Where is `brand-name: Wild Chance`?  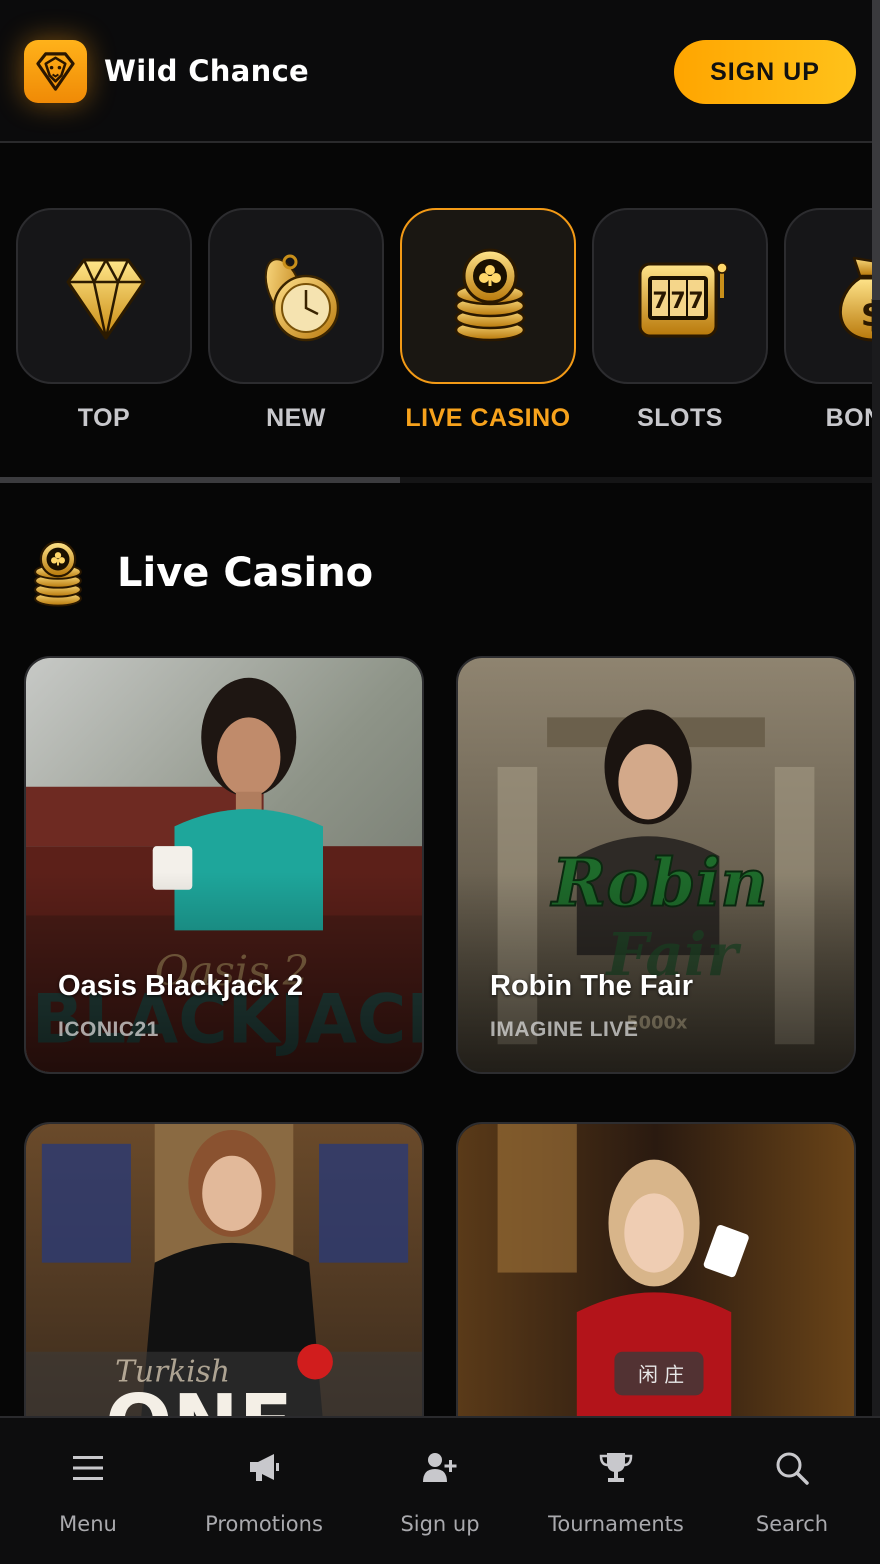 brand-name: Wild Chance is located at coordinates (206, 71).